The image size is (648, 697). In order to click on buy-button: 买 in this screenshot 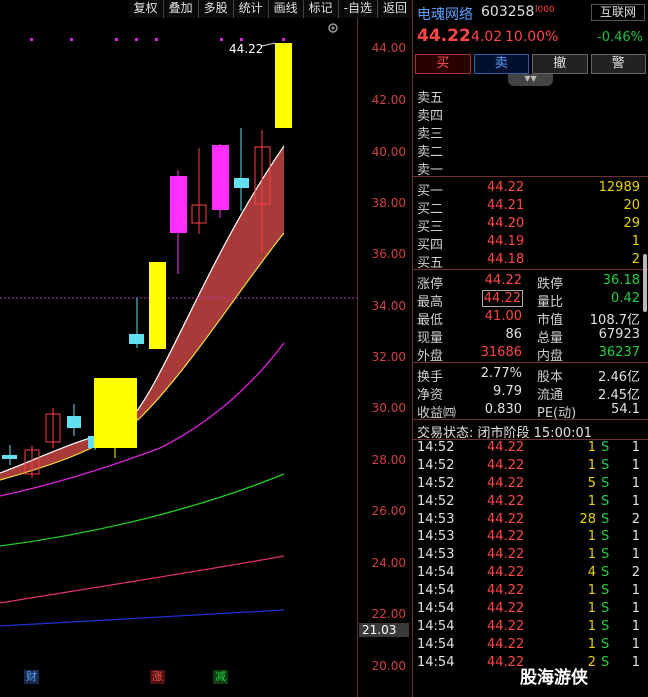, I will do `click(443, 64)`.